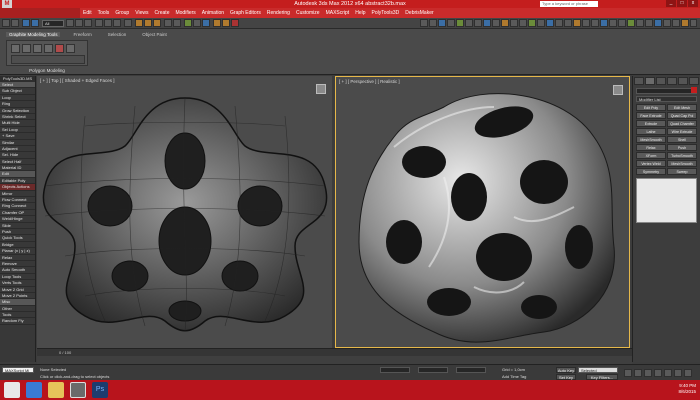 This screenshot has height=400, width=700. Describe the element at coordinates (77, 80) in the screenshot. I see `top-viewport-label: [ + ] [ Top ] [ Shaded + Edged Faces ]` at that location.